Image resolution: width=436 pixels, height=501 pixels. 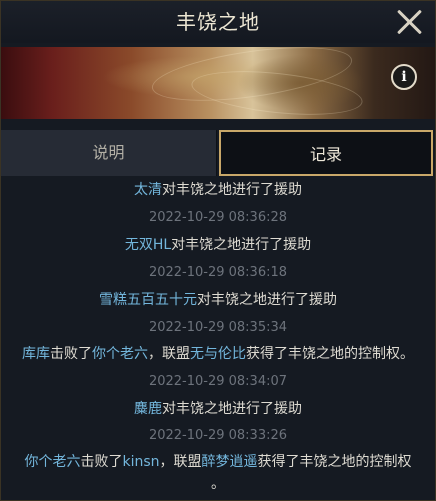 I want to click on panel-title: 丰饶之地, so click(x=218, y=22).